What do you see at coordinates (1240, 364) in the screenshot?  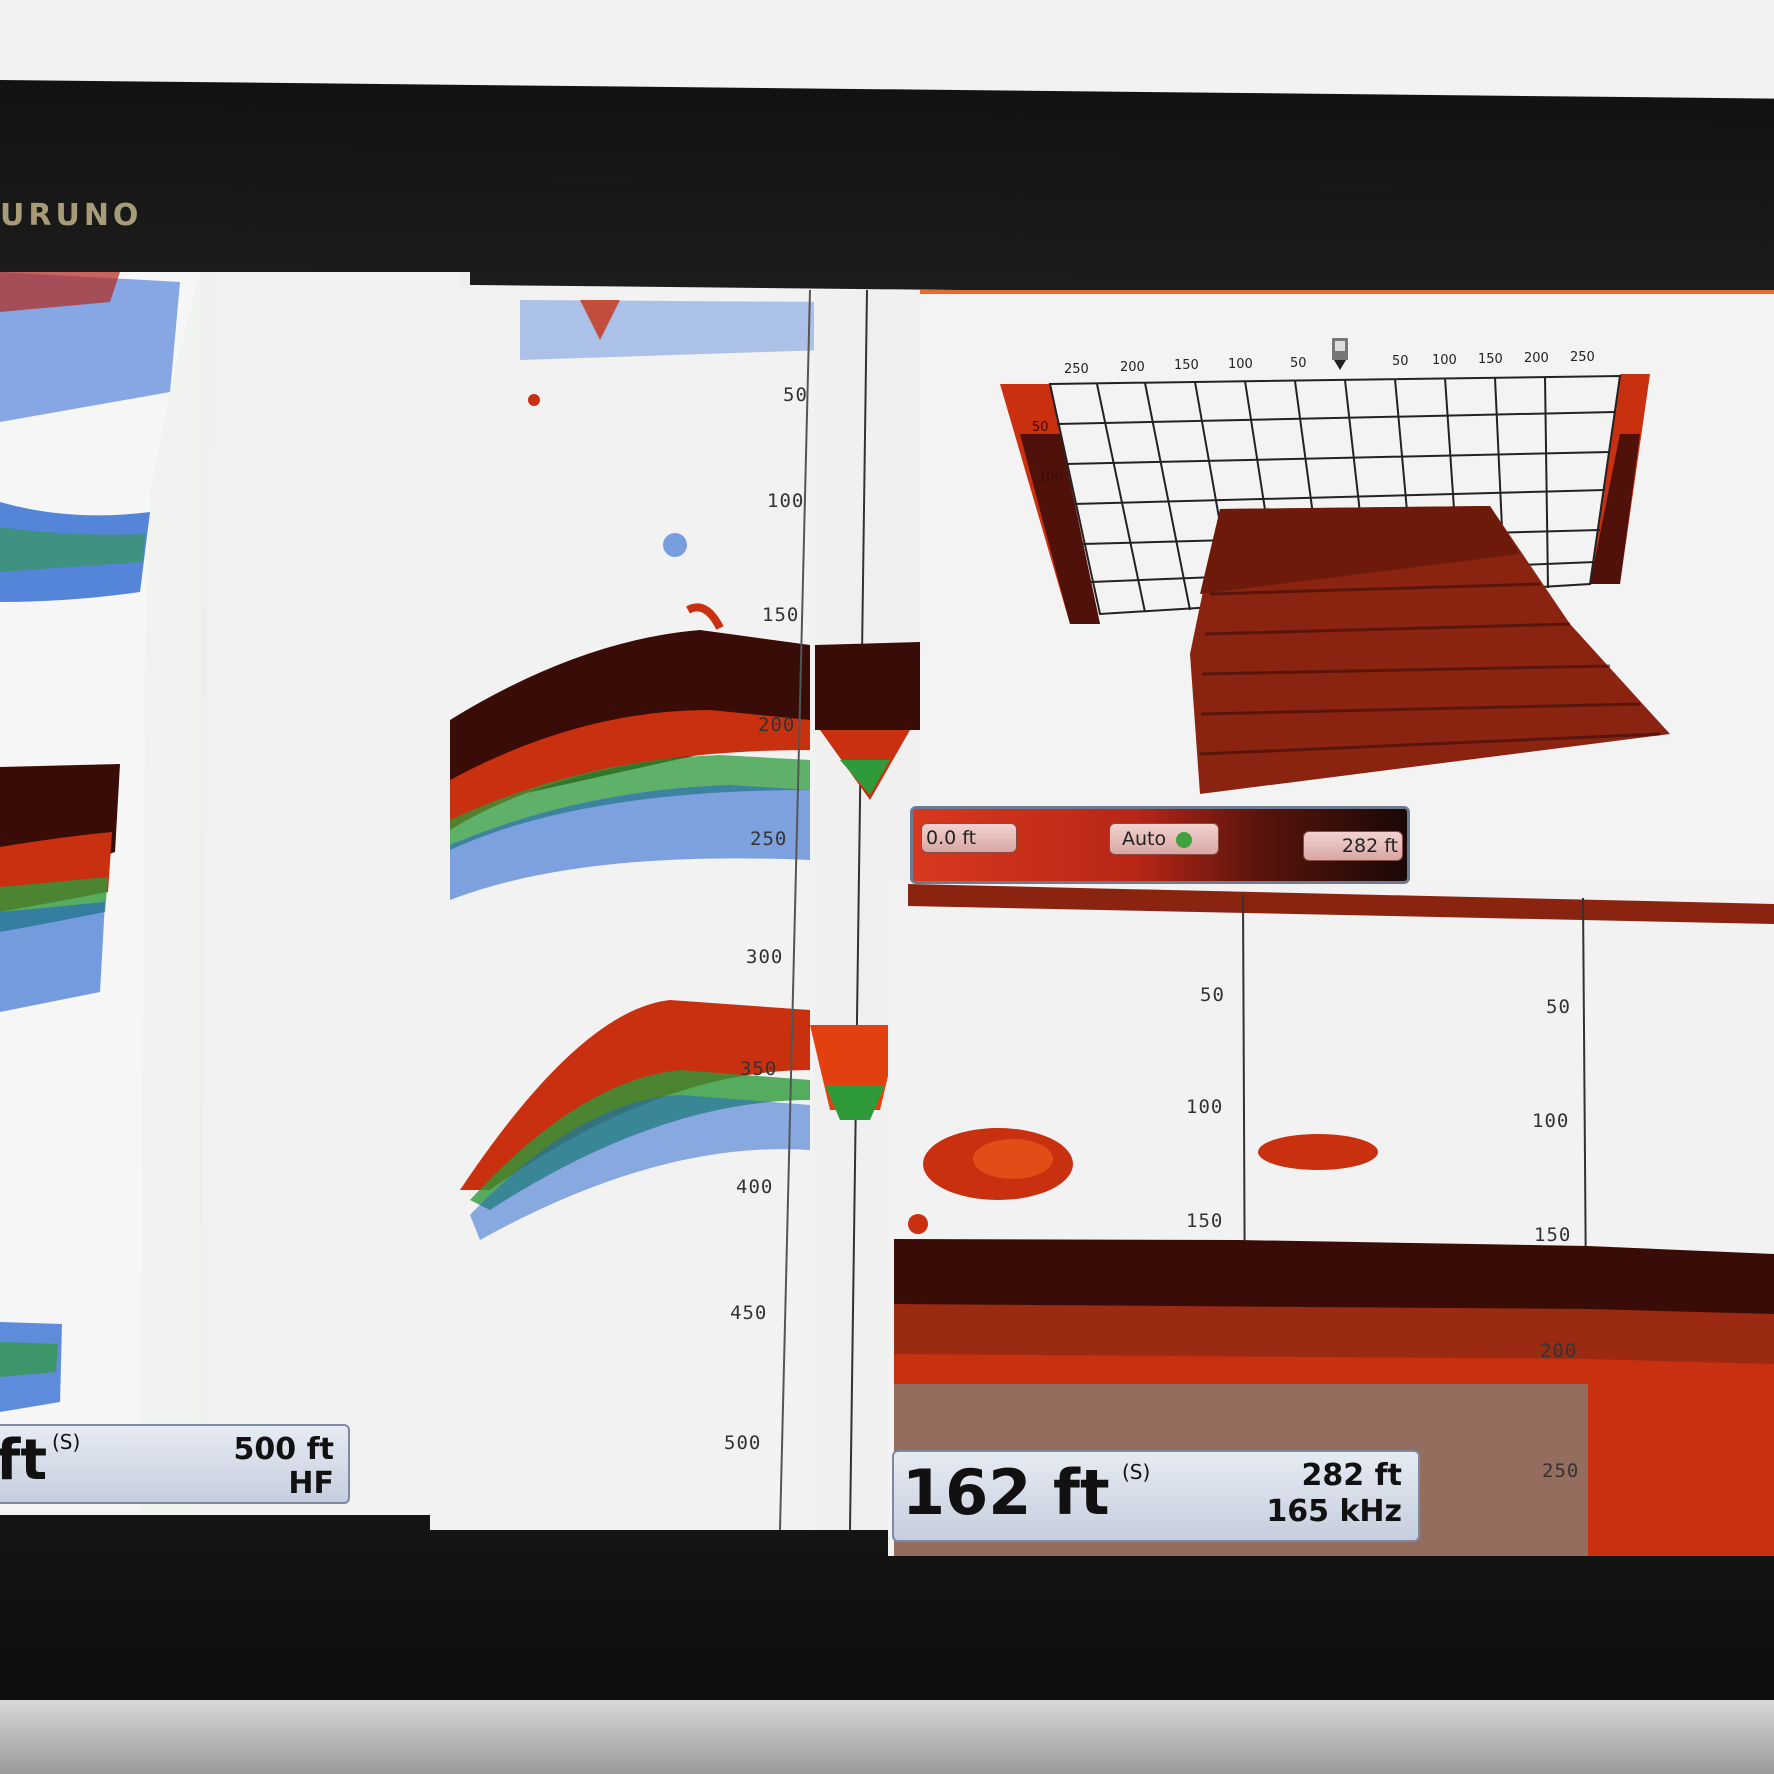 I see `3d-axis-left-100: 100` at bounding box center [1240, 364].